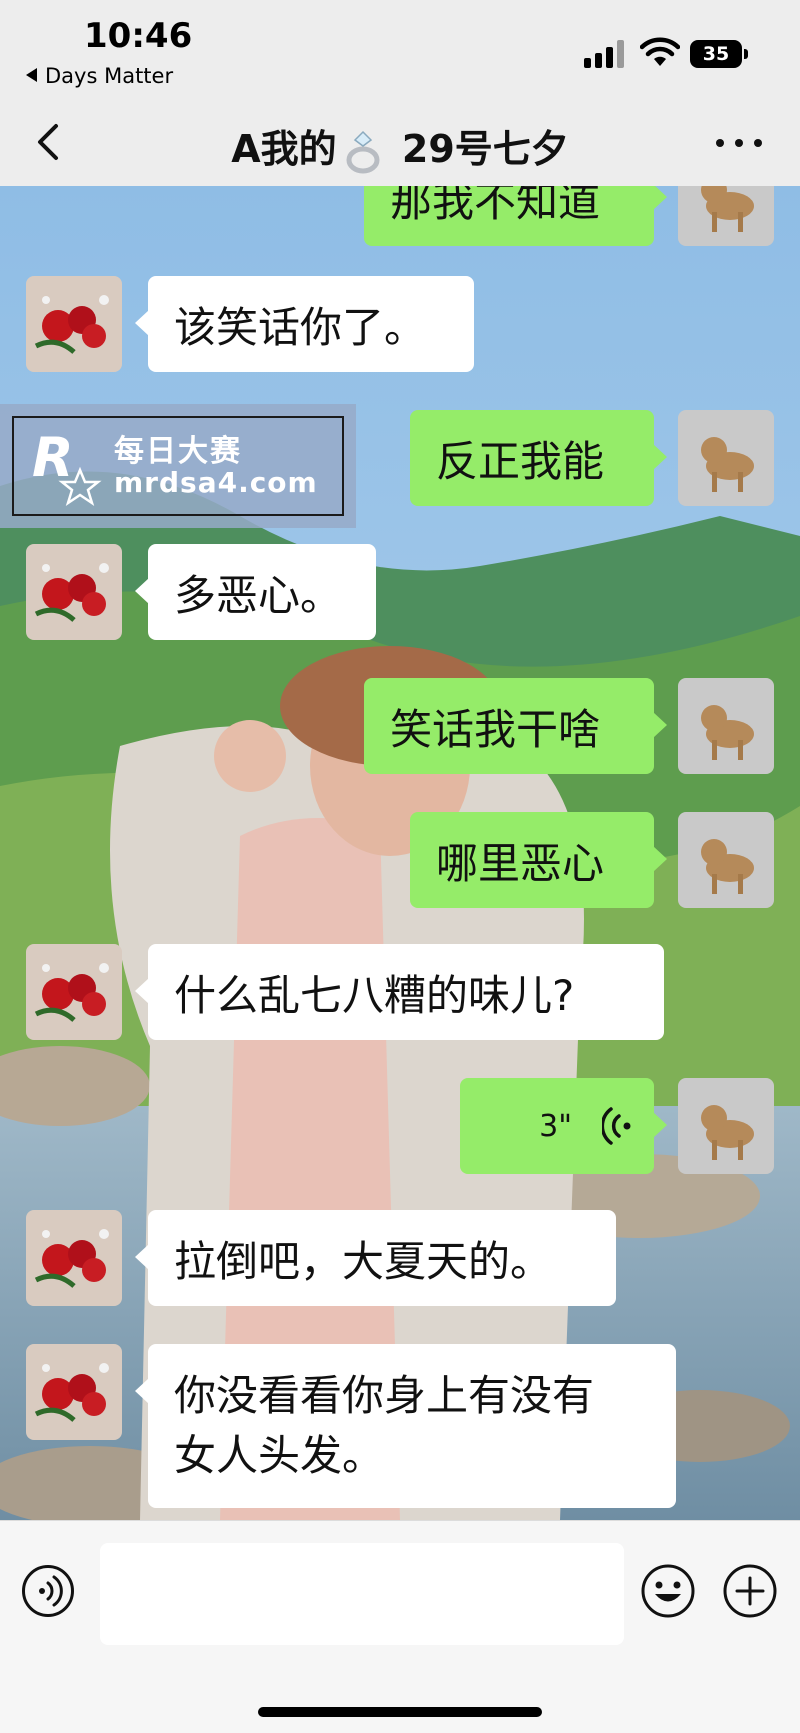  What do you see at coordinates (255, 592) in the screenshot?
I see `message-bubble-received: 多恶心。` at bounding box center [255, 592].